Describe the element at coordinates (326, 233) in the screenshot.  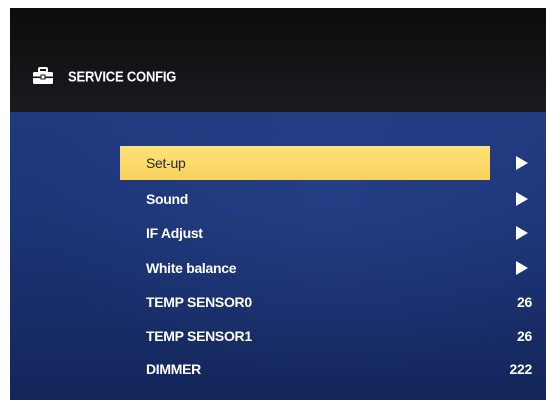
I see `menu-item-if-adjust: IF Adjust` at that location.